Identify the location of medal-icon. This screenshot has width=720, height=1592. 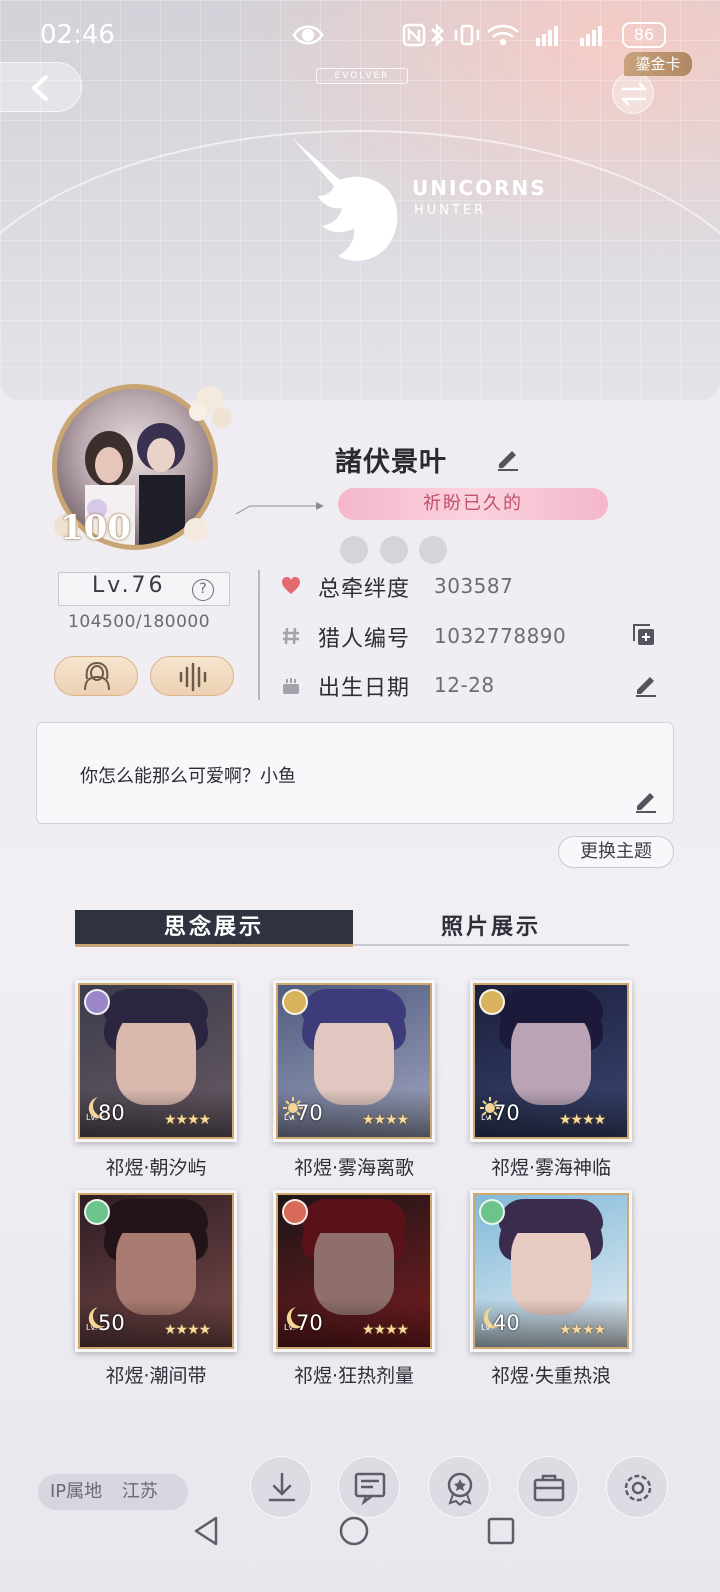
(460, 1489).